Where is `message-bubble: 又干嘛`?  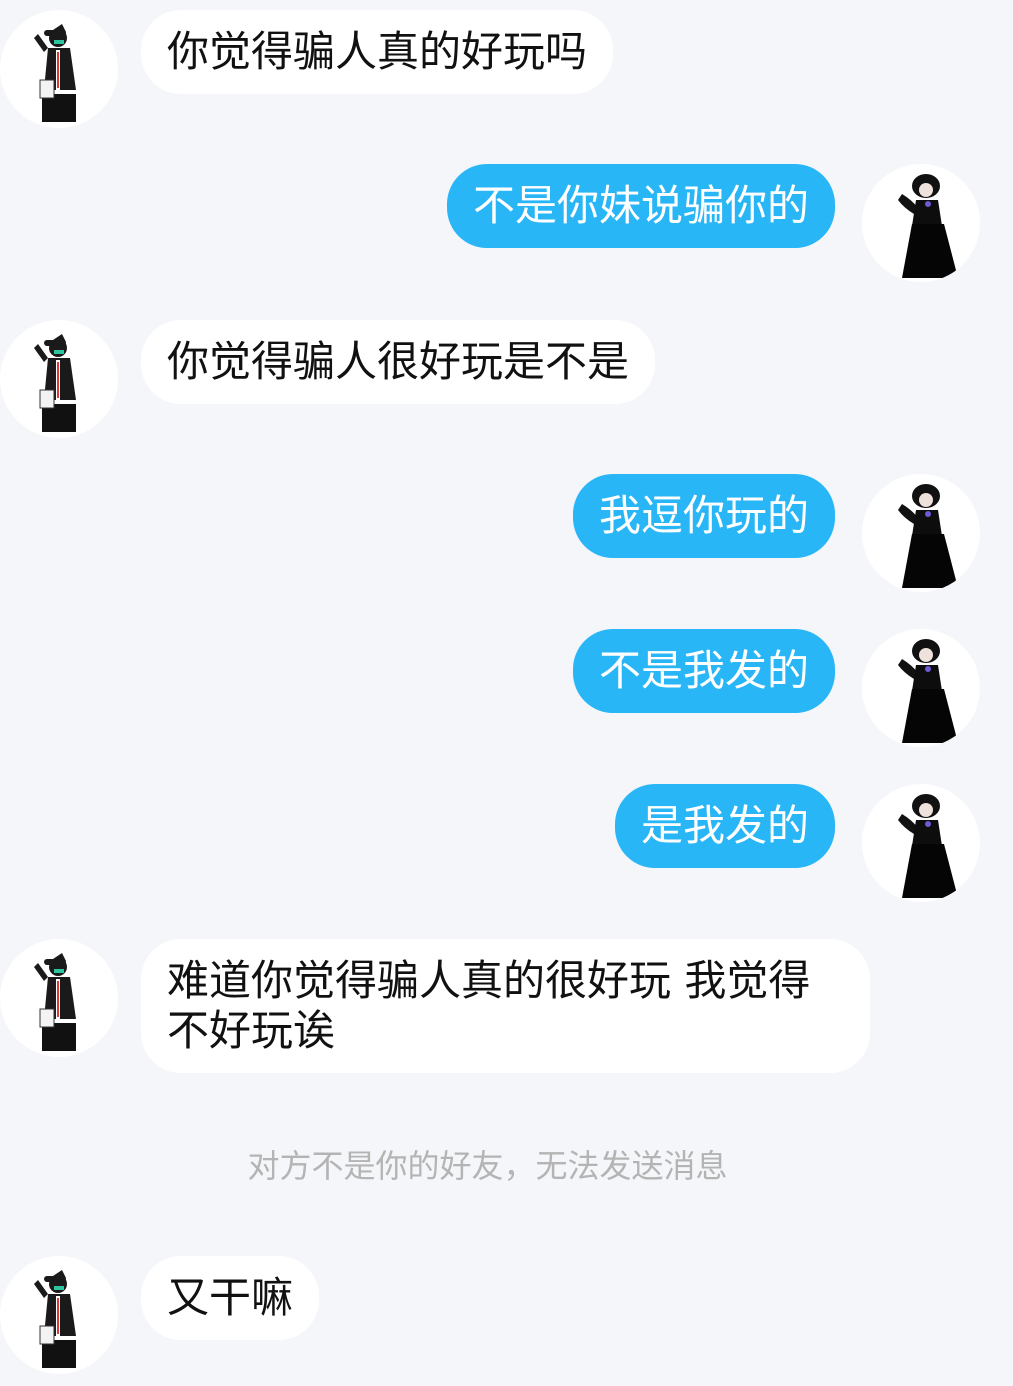
message-bubble: 又干嘛 is located at coordinates (230, 1298).